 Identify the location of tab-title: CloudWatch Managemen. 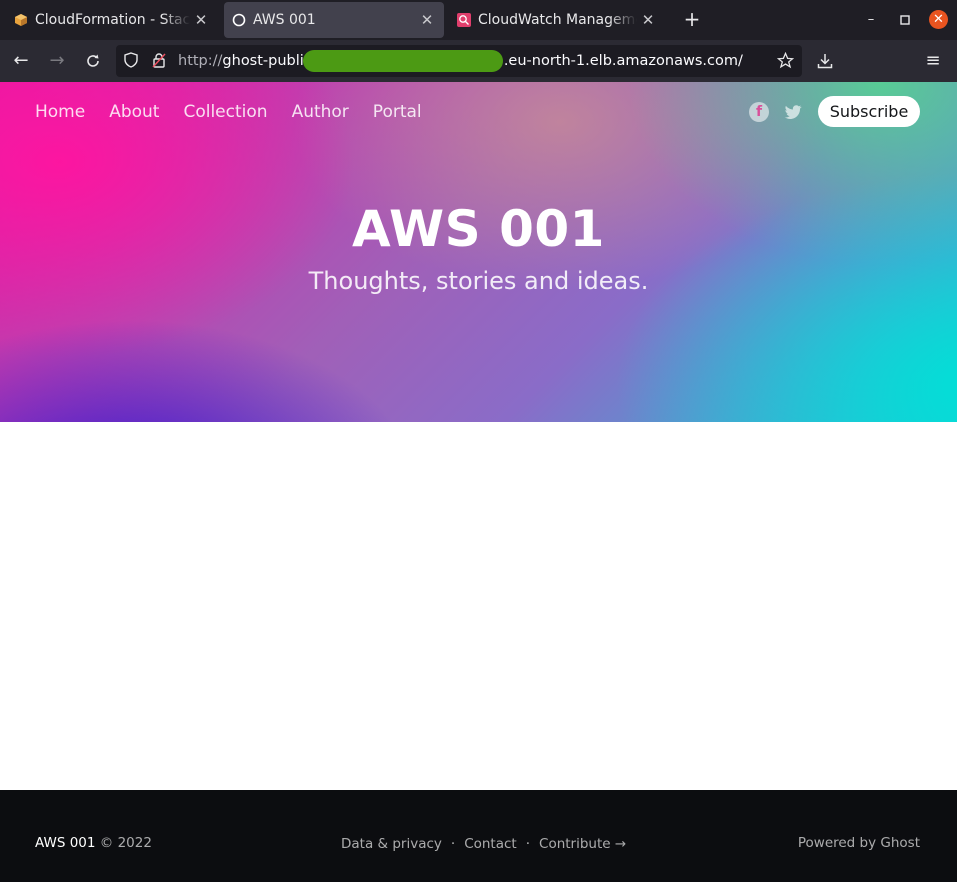
(557, 20).